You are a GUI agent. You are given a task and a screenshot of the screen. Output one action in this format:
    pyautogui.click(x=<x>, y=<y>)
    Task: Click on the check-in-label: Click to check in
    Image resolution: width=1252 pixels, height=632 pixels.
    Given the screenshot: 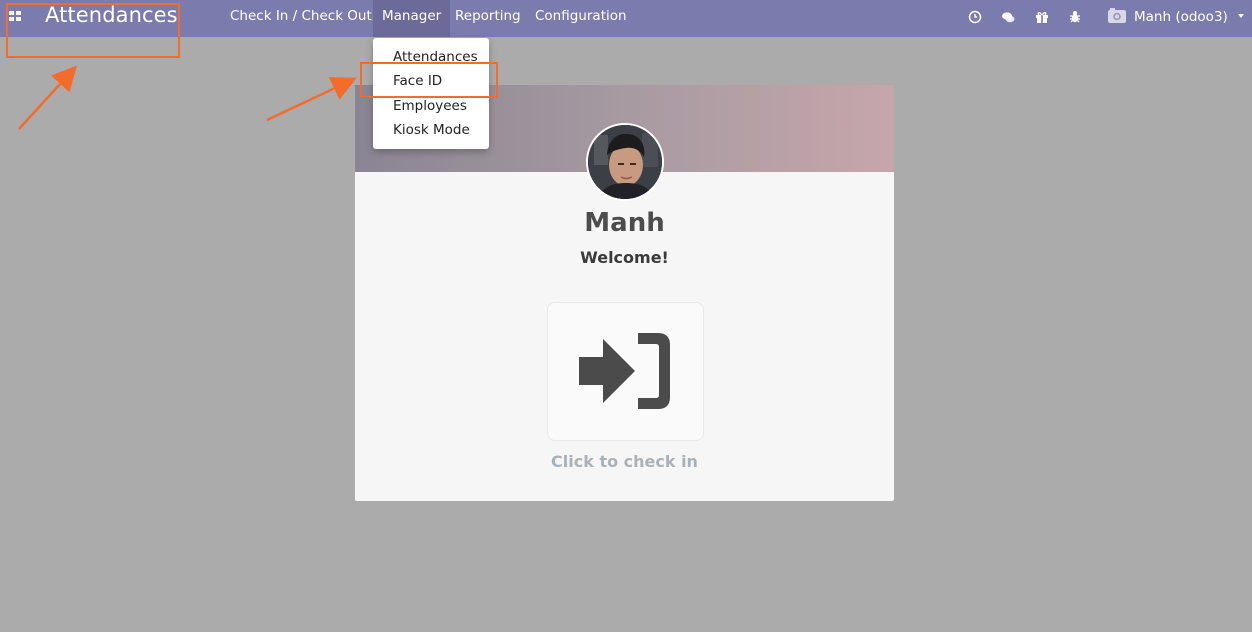 What is the action you would take?
    pyautogui.click(x=624, y=461)
    